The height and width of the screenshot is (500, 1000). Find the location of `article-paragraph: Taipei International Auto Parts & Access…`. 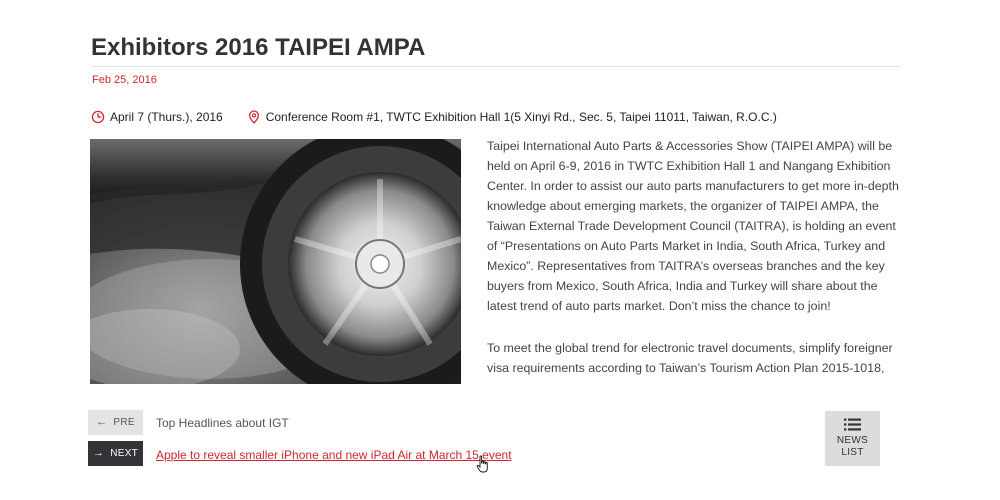

article-paragraph: Taipei International Auto Parts & Access… is located at coordinates (693, 226).